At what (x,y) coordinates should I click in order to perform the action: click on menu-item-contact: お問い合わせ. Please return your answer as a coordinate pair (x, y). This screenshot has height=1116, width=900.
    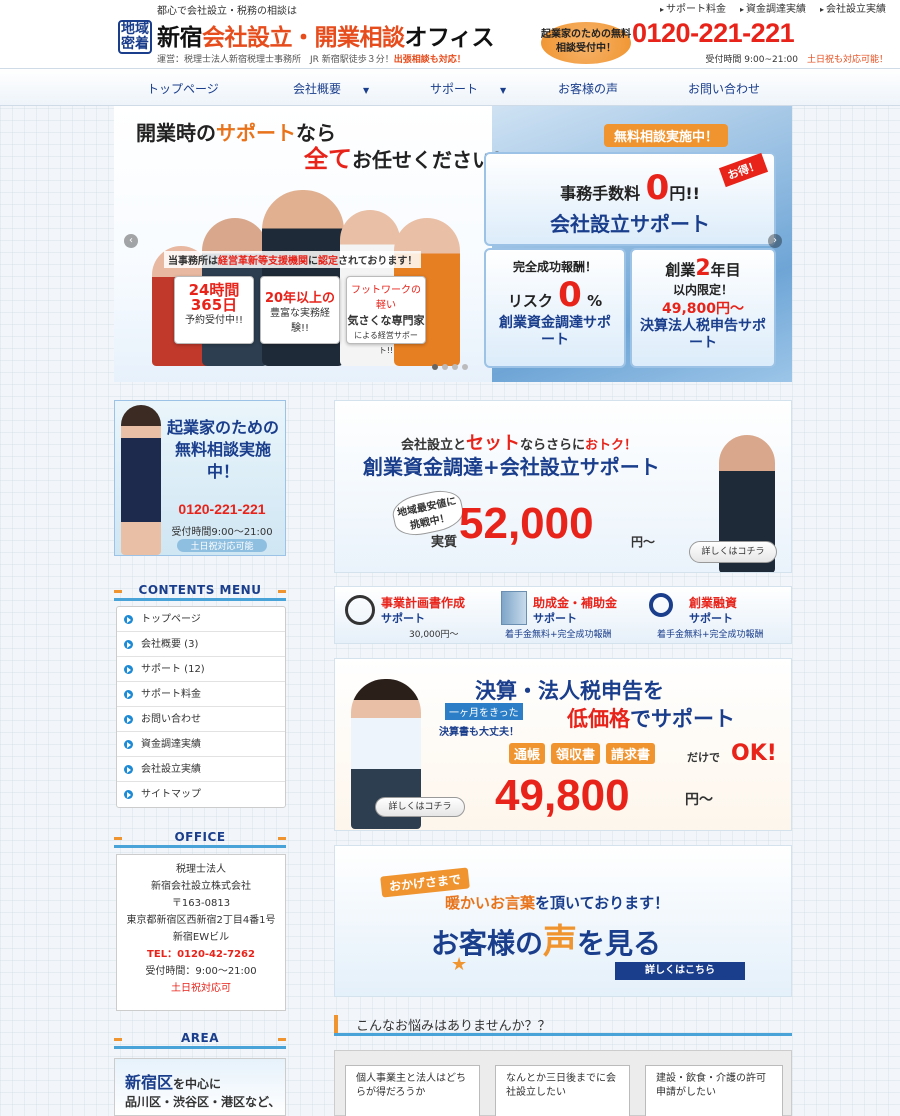
    Looking at the image, I should click on (201, 719).